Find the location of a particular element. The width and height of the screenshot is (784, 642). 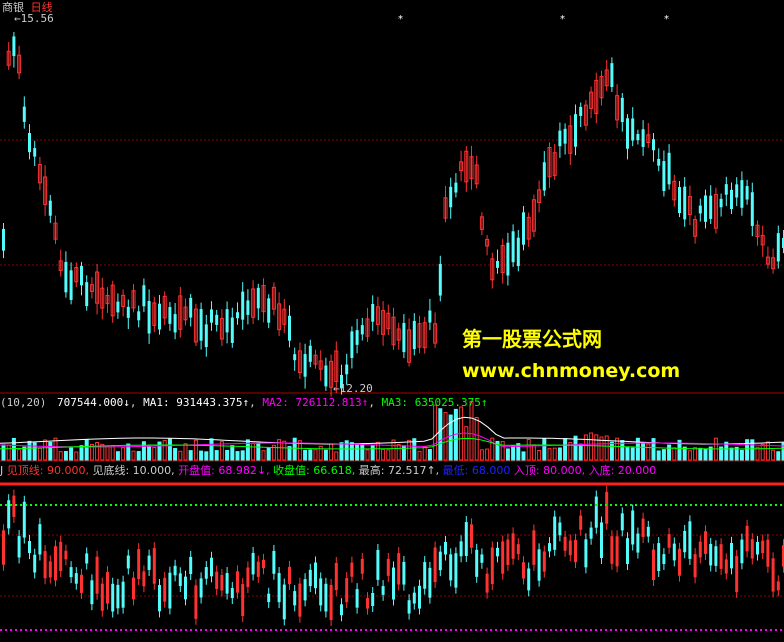

event-markers: * * * is located at coordinates (533, 19).